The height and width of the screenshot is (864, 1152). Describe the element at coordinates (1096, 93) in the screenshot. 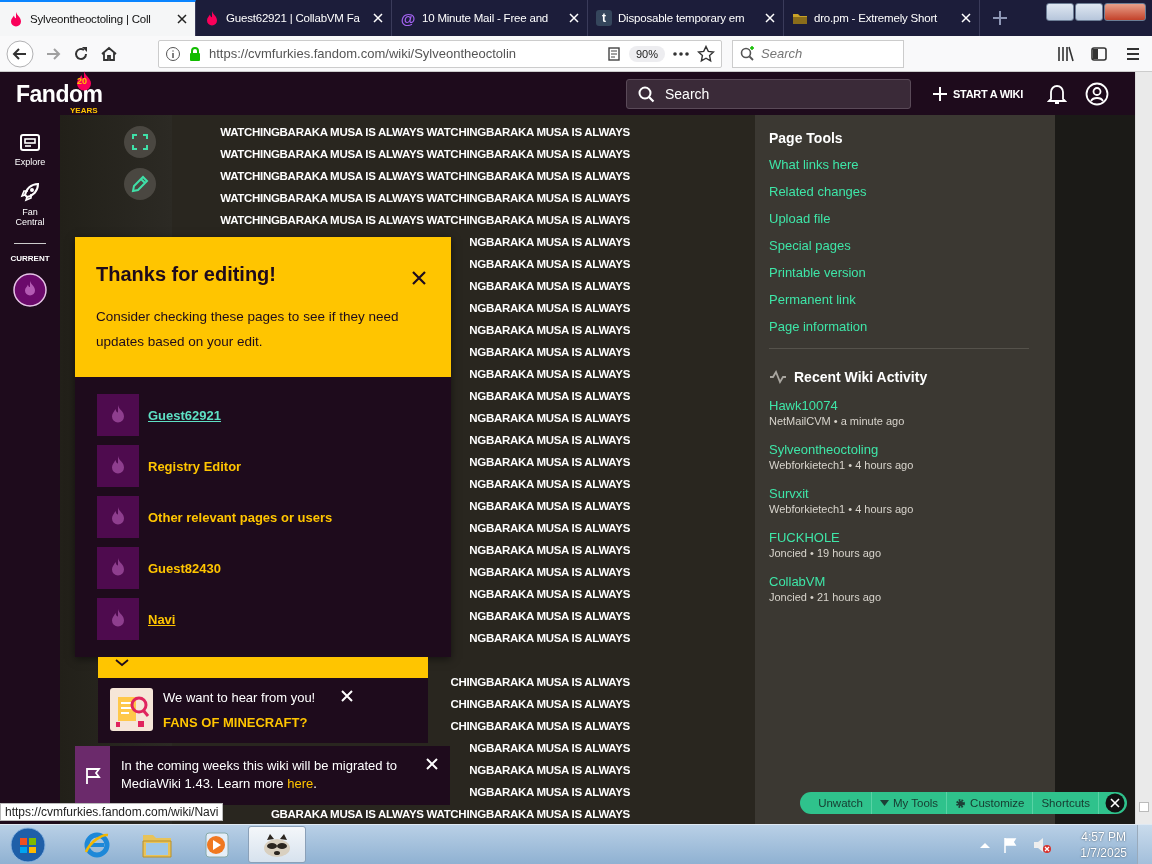

I see `user-icon` at that location.